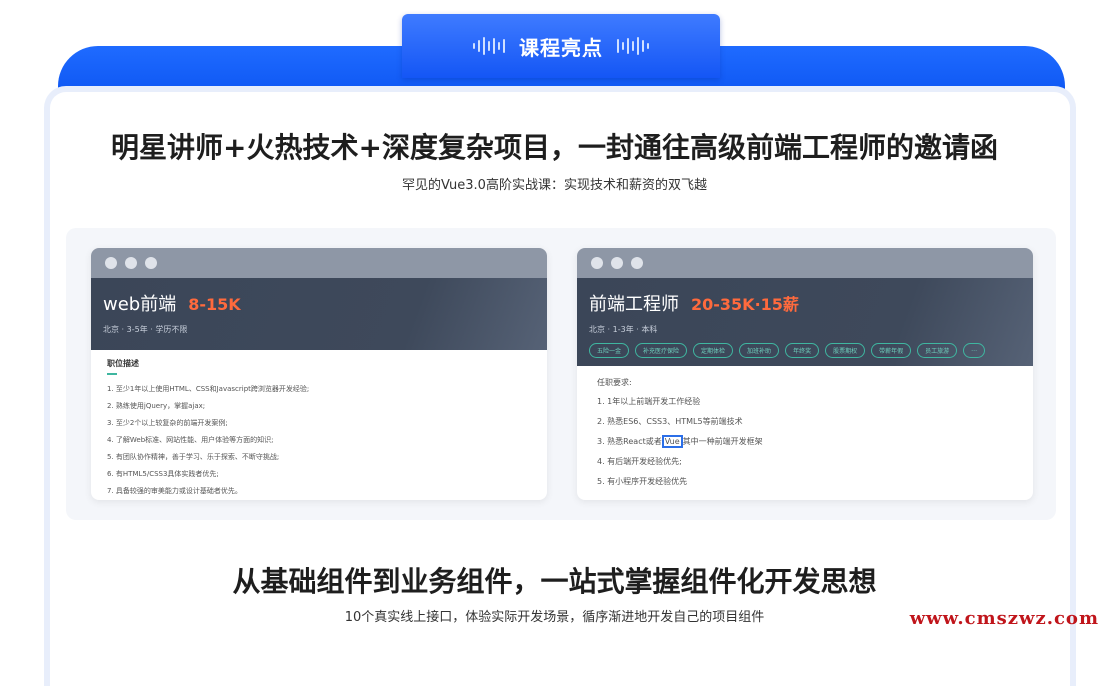 The height and width of the screenshot is (686, 1109). Describe the element at coordinates (642, 481) in the screenshot. I see `list-item: 5. 有小程序开发经验优先` at that location.